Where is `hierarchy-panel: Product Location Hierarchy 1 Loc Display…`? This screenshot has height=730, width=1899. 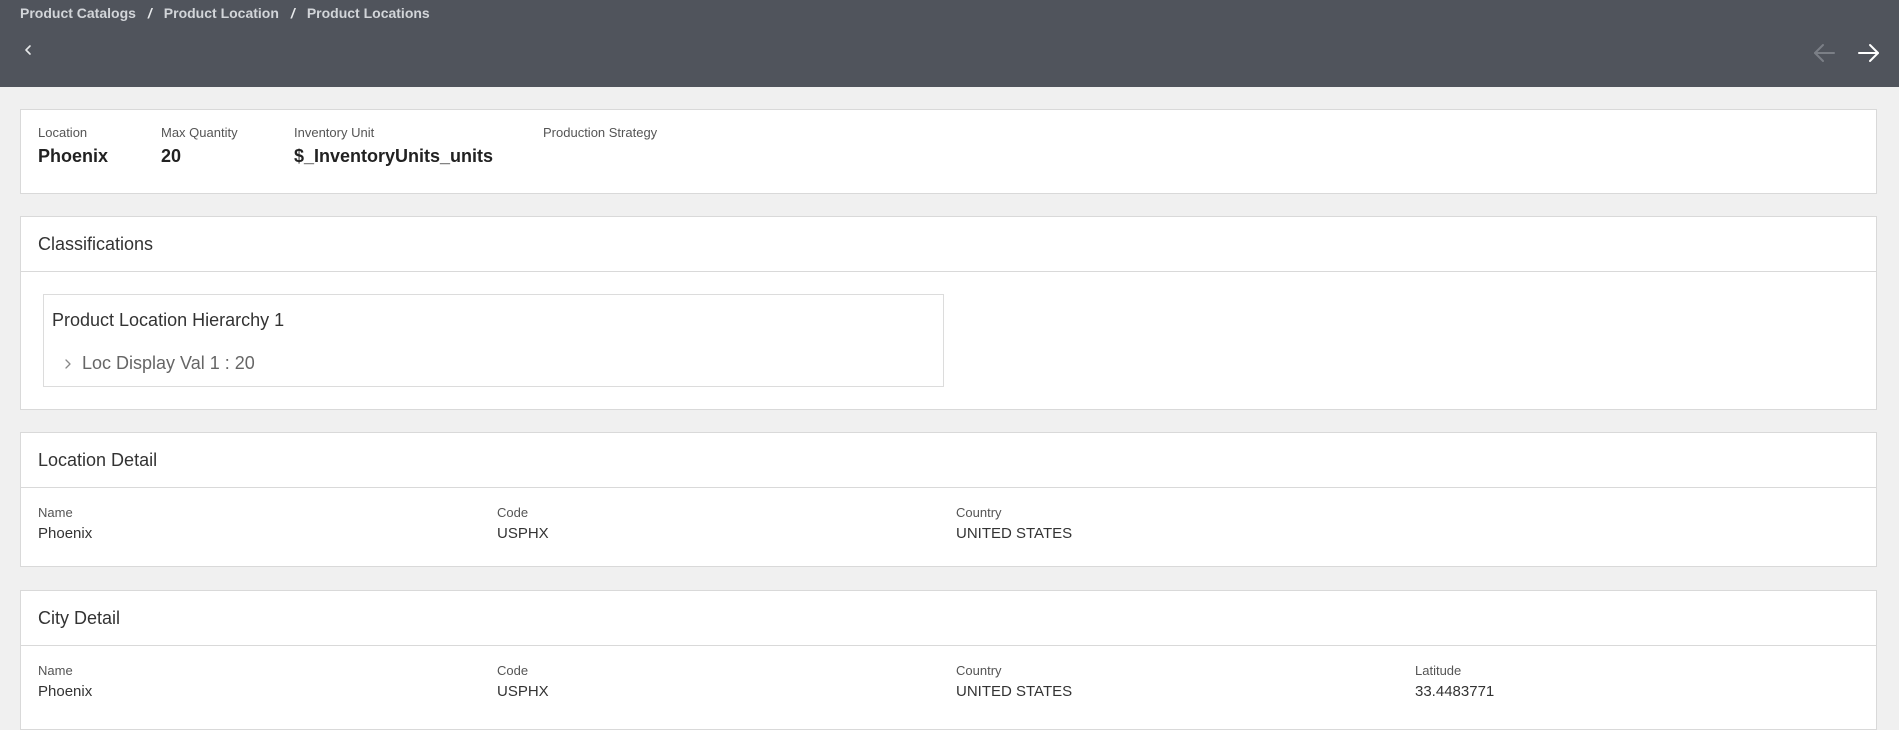 hierarchy-panel: Product Location Hierarchy 1 Loc Display… is located at coordinates (493, 340).